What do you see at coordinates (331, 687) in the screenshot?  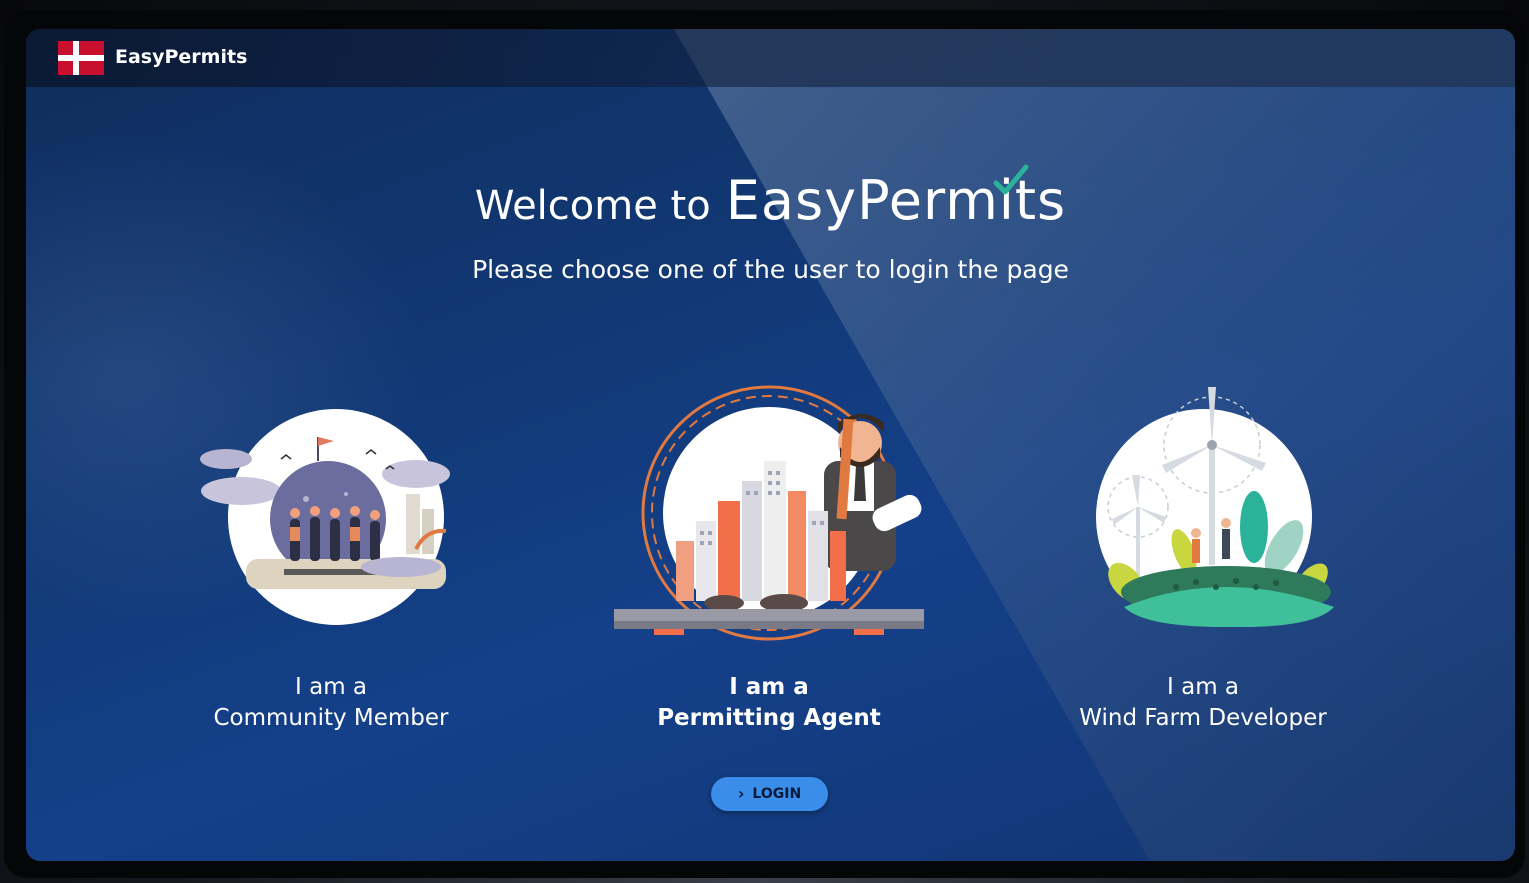 I see `role-community-member-line1: I am a` at bounding box center [331, 687].